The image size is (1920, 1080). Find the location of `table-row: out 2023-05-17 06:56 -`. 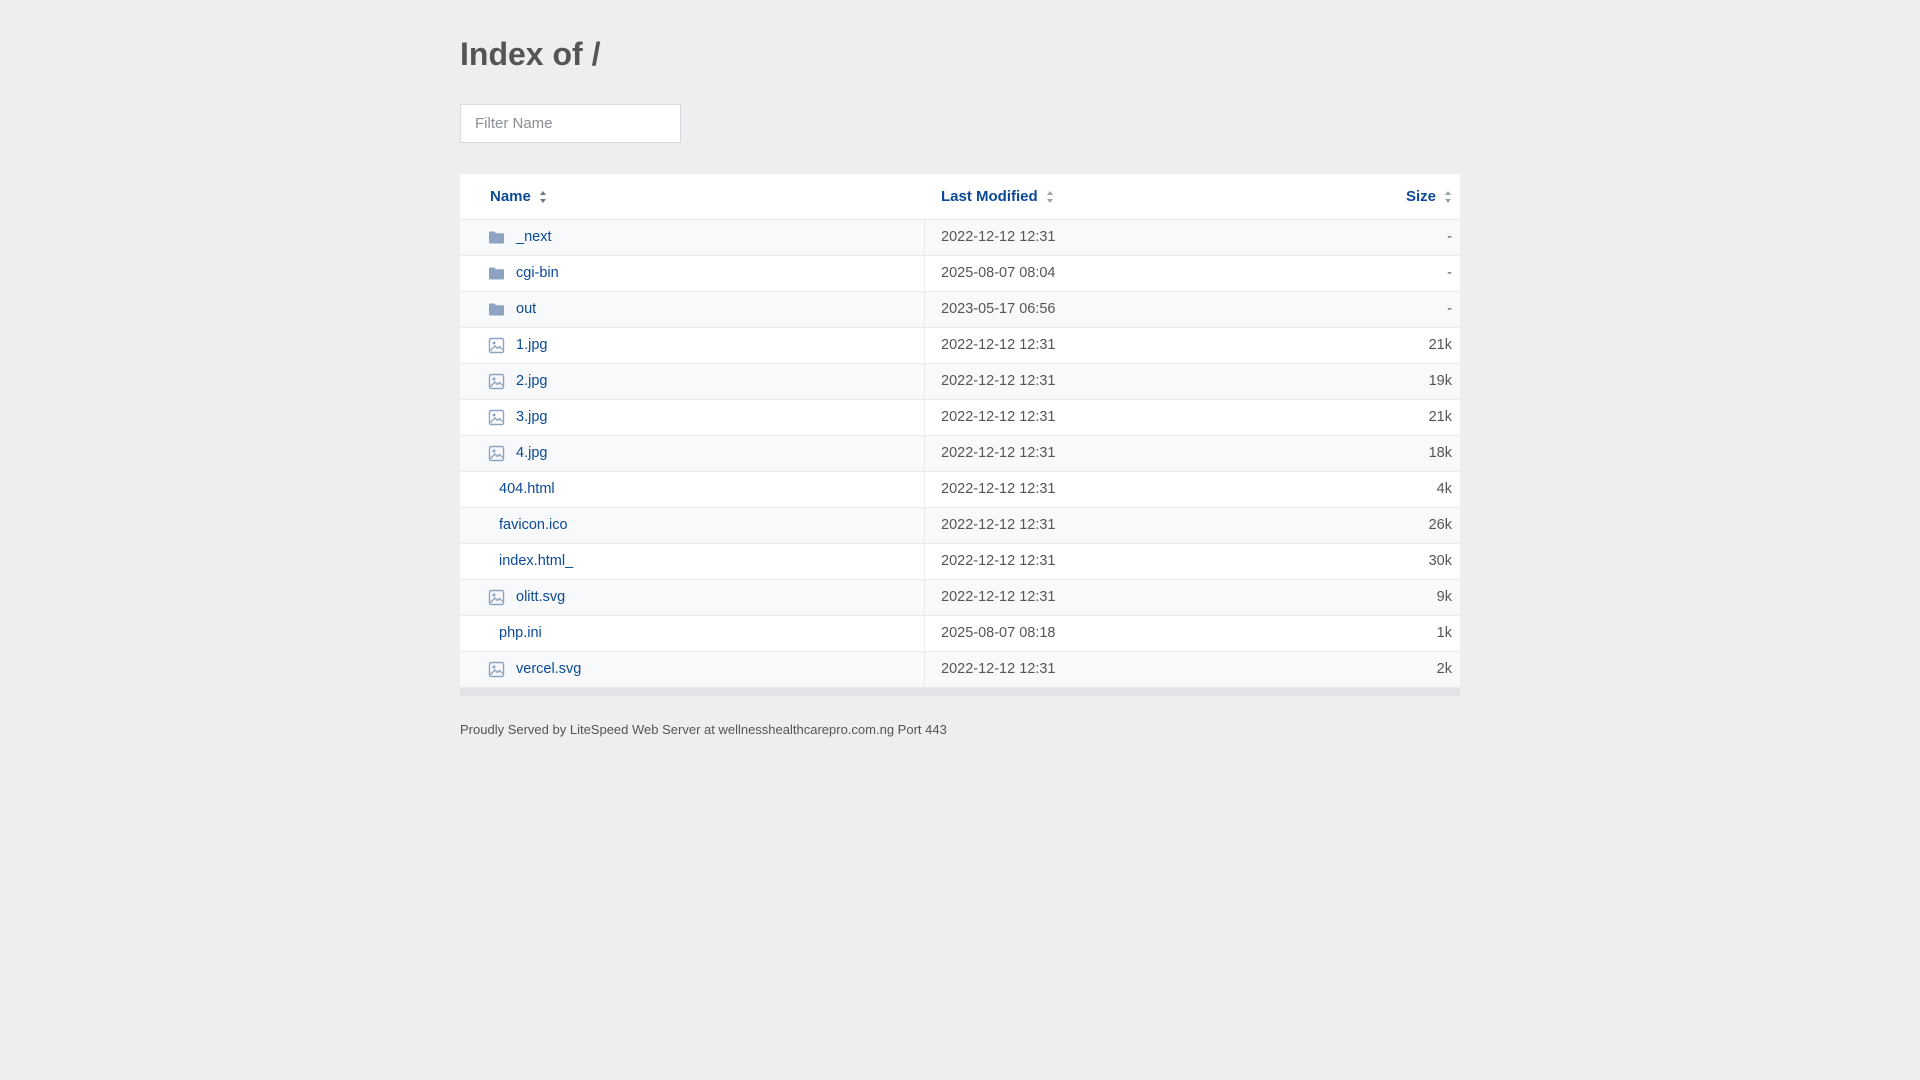

table-row: out 2023-05-17 06:56 - is located at coordinates (960, 310).